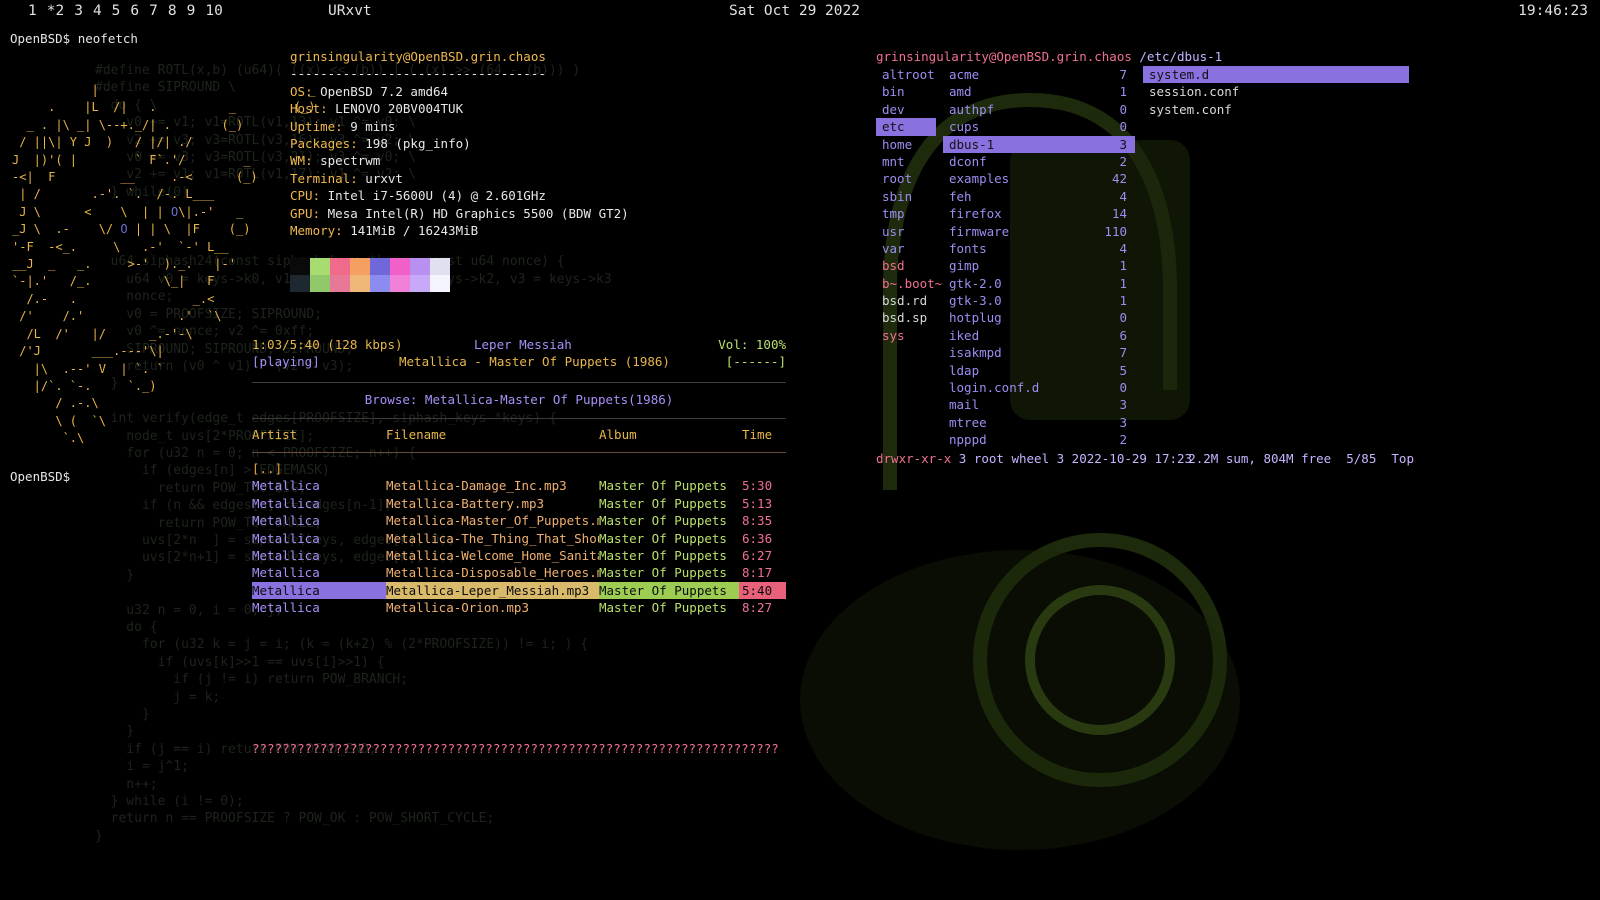 This screenshot has width=1600, height=900. What do you see at coordinates (191, 11) in the screenshot?
I see `workspace-9: 9` at bounding box center [191, 11].